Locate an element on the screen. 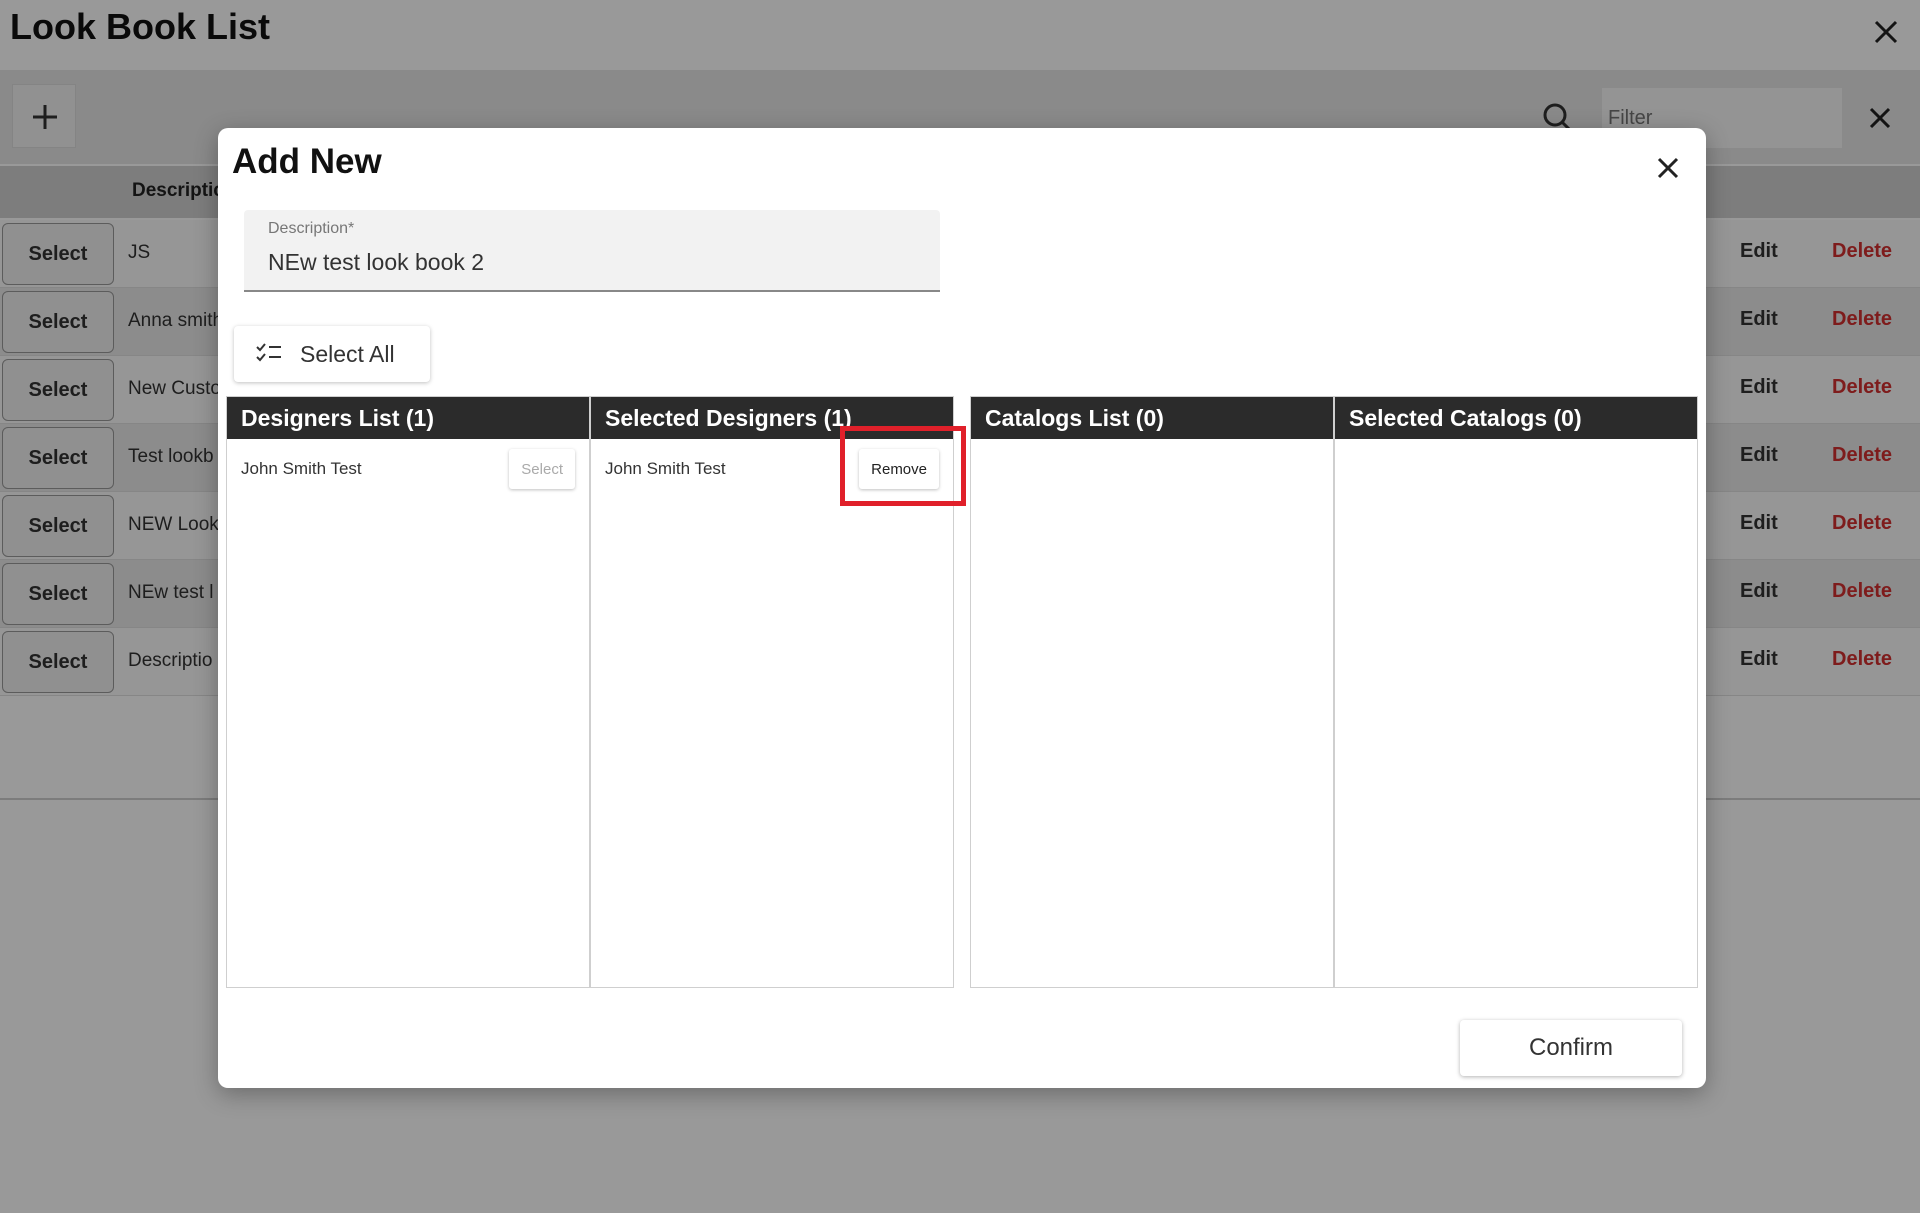 The height and width of the screenshot is (1213, 1920). description-field: Description* is located at coordinates (592, 251).